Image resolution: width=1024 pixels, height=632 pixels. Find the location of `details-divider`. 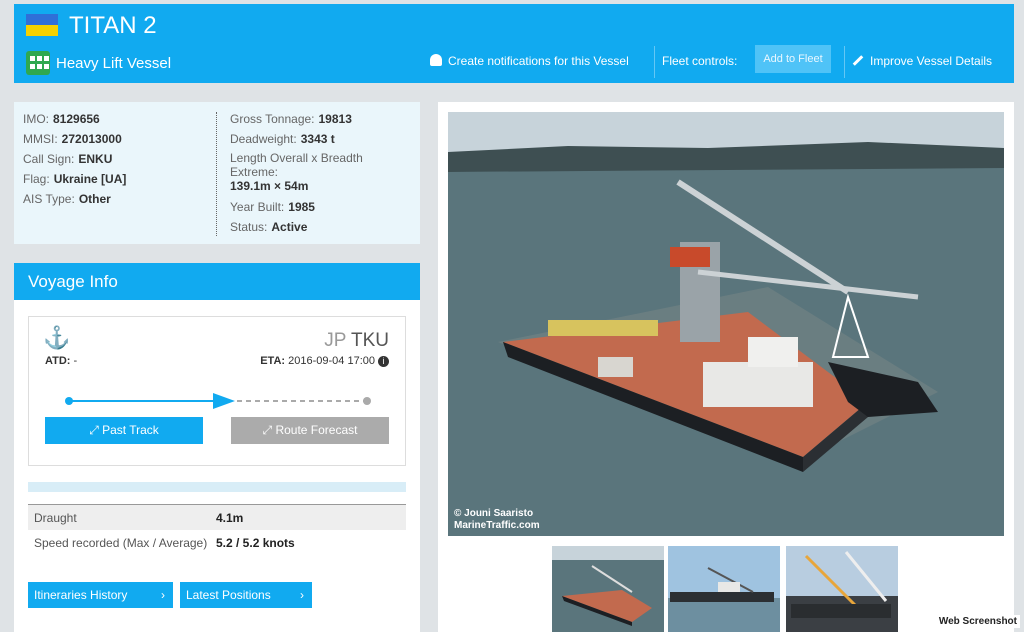

details-divider is located at coordinates (216, 174).